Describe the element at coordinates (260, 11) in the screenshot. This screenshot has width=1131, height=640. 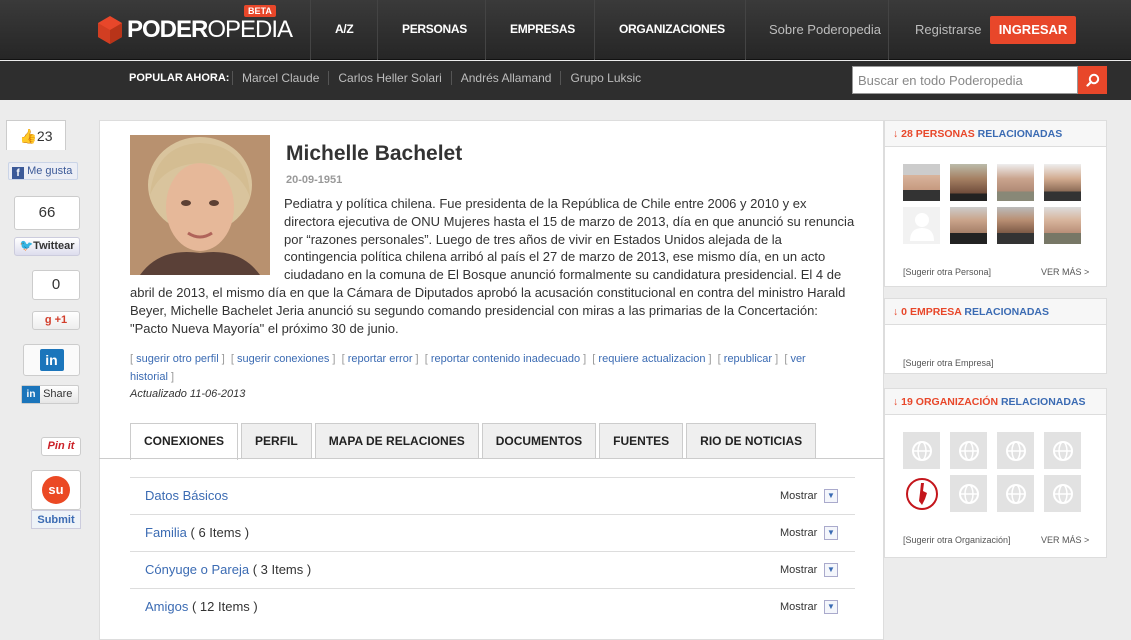
I see `beta-badge: BETA` at that location.